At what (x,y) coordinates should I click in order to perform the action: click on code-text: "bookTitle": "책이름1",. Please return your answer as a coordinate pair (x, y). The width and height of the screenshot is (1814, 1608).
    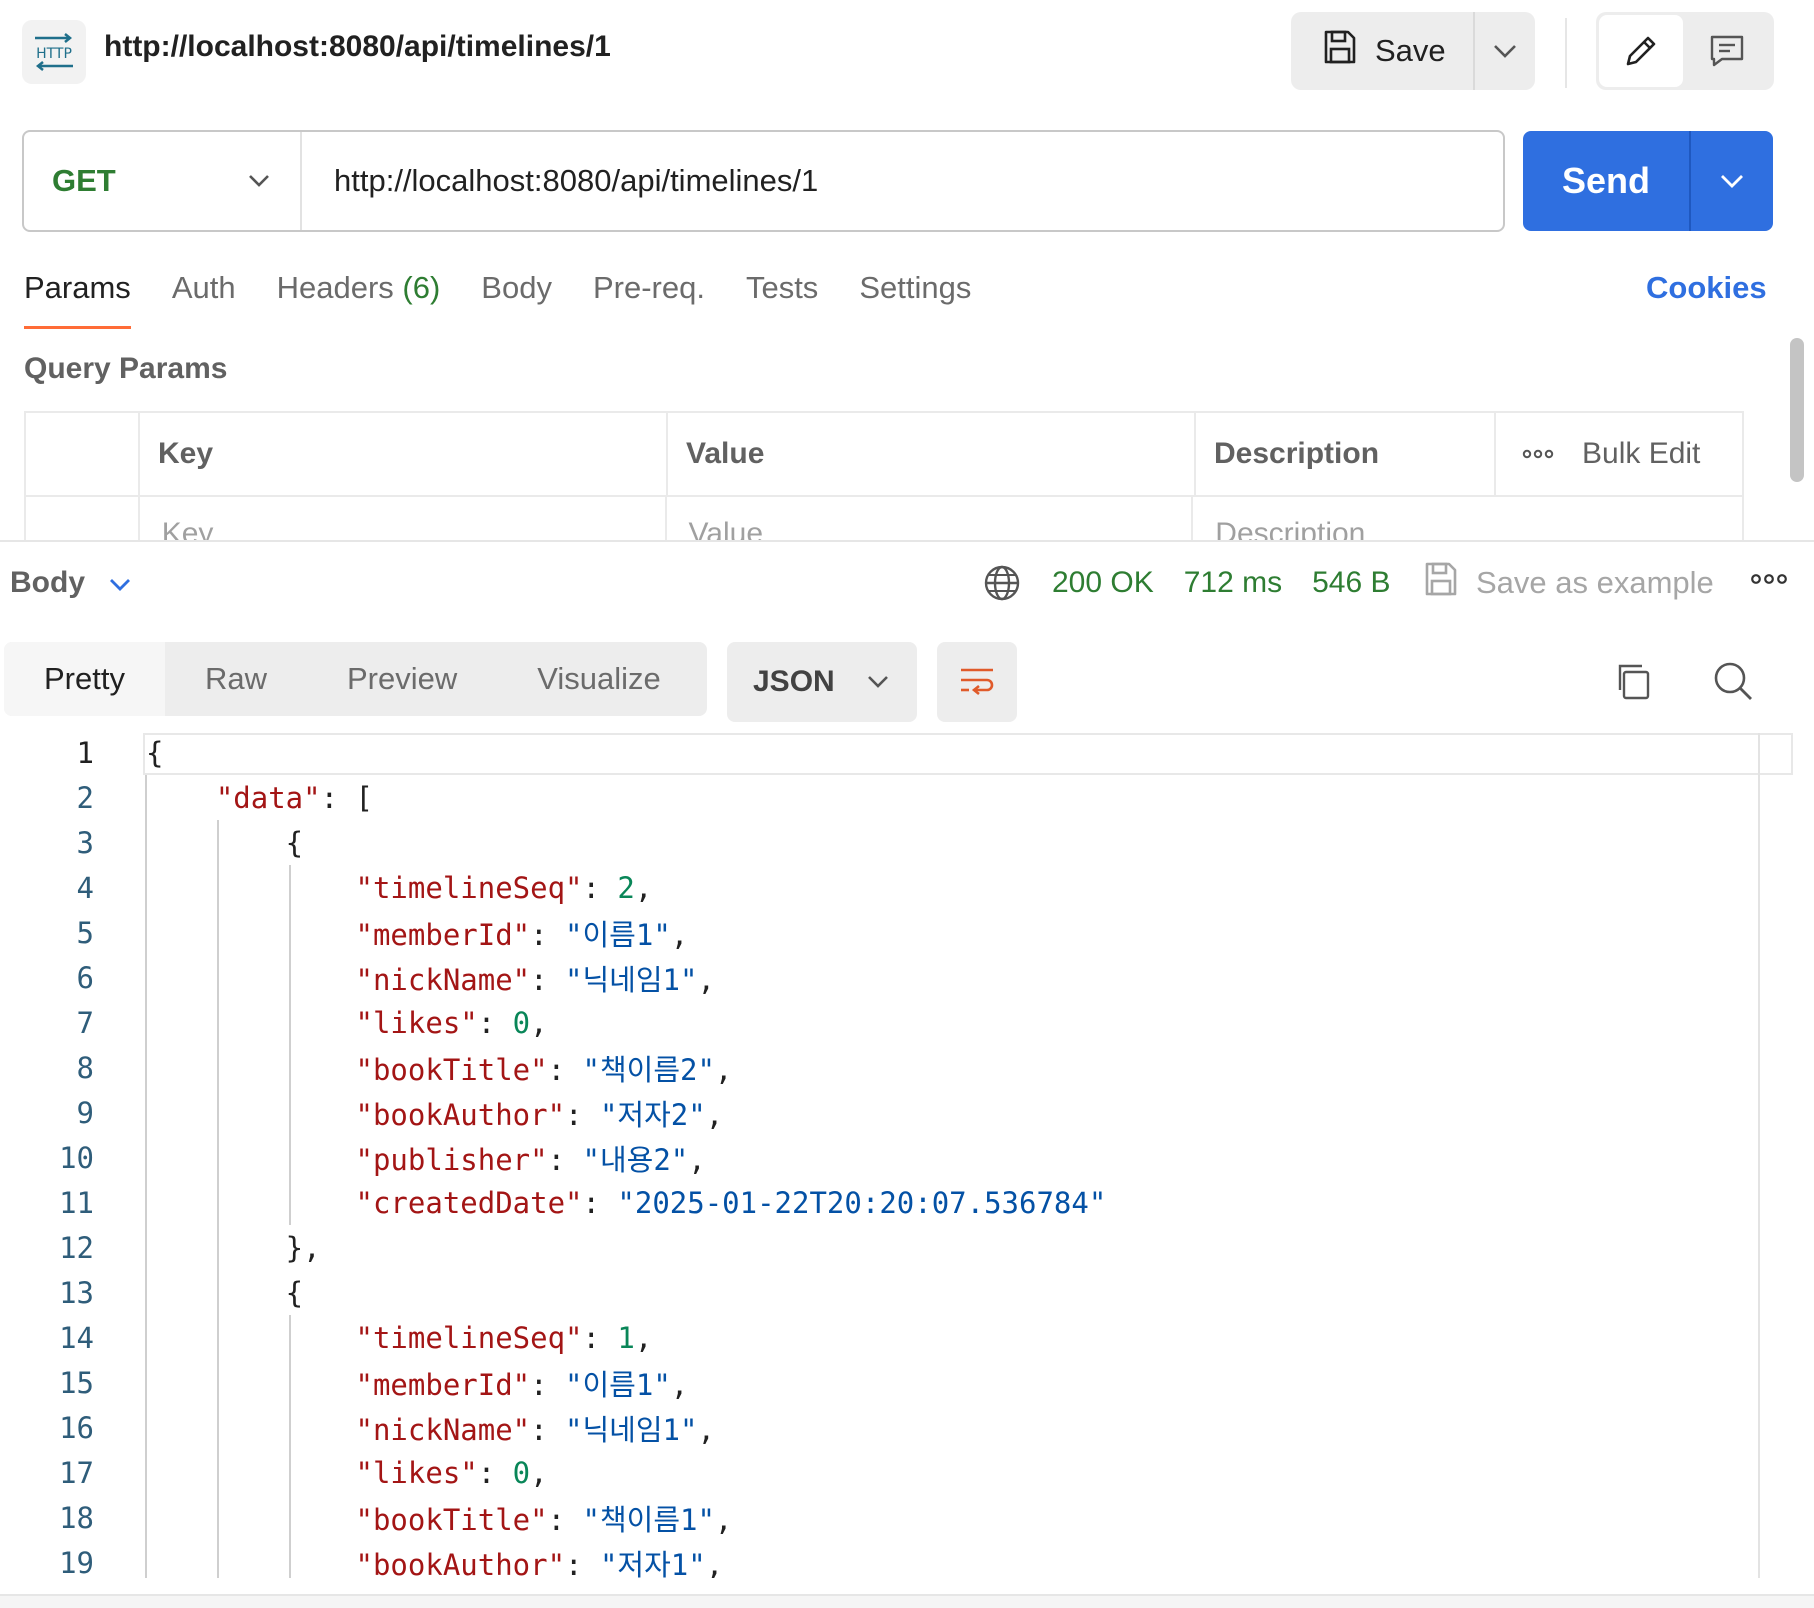
    Looking at the image, I should click on (544, 1519).